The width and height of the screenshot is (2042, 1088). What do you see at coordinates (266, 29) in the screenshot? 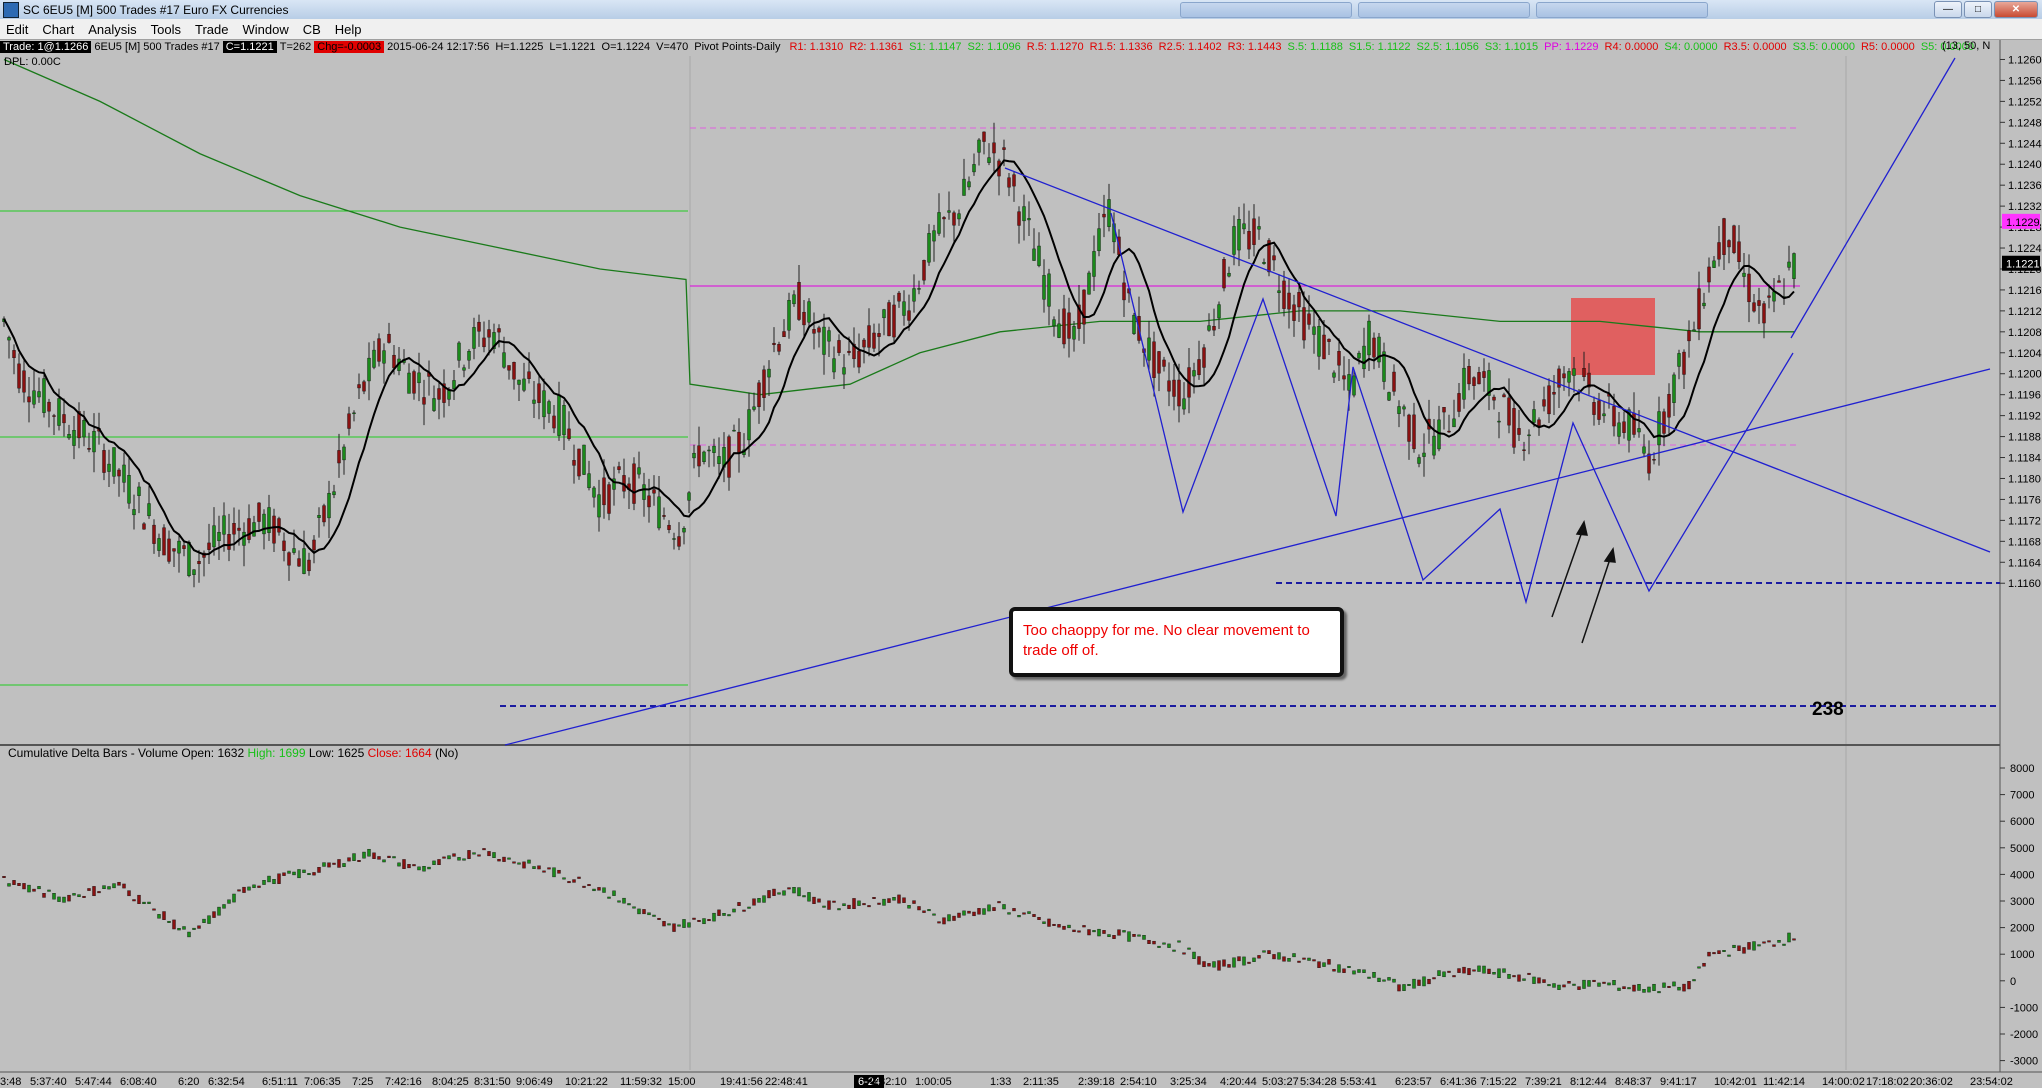
I see `menu-window: Window` at bounding box center [266, 29].